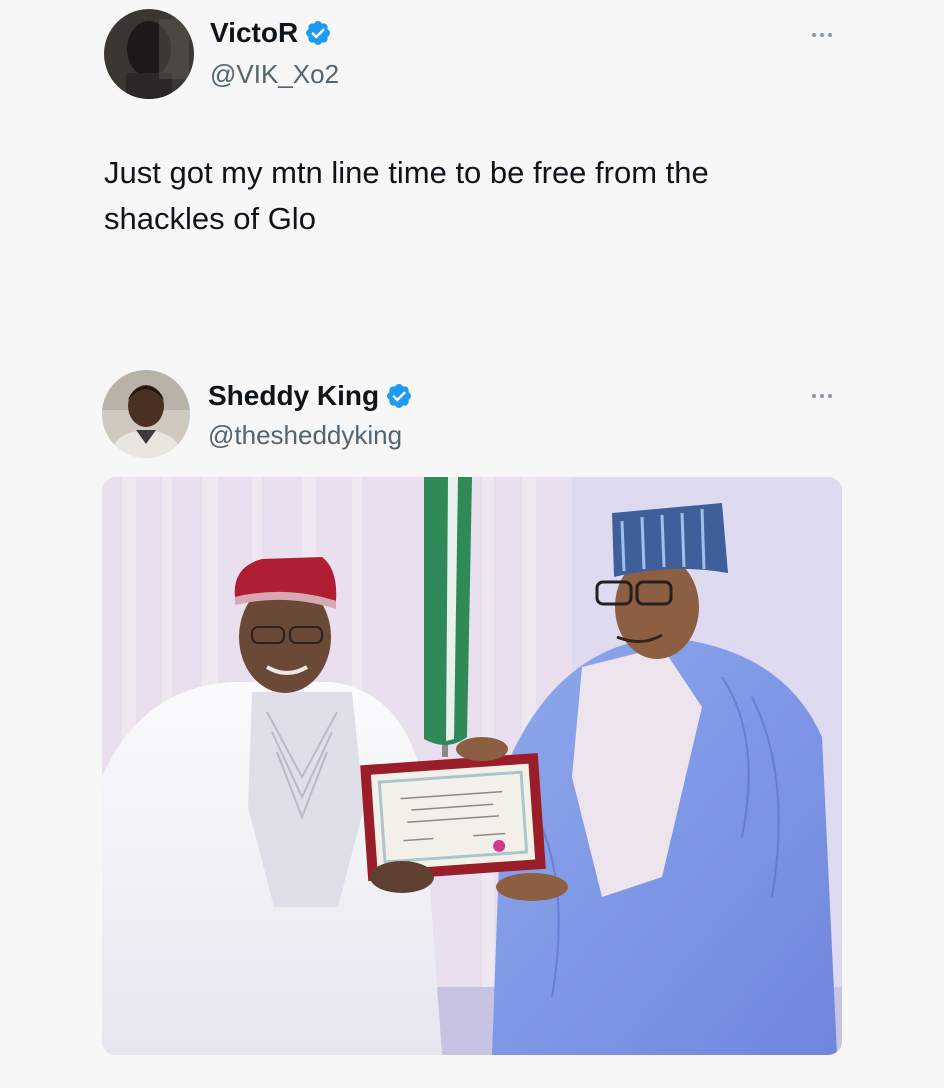 The height and width of the screenshot is (1088, 944). Describe the element at coordinates (293, 396) in the screenshot. I see `display-name: Sheddy King` at that location.